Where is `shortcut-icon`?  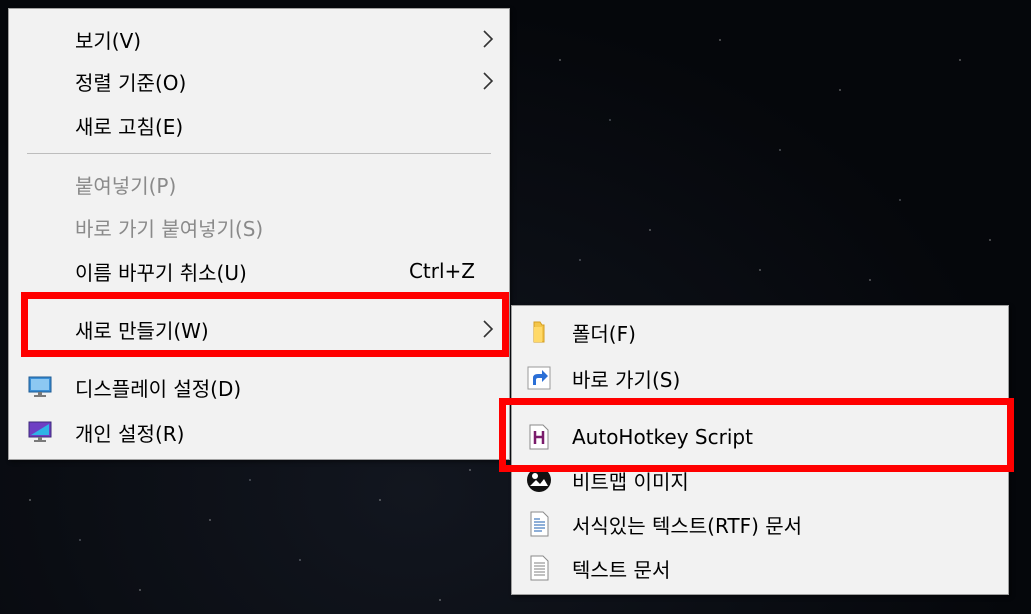 shortcut-icon is located at coordinates (539, 378).